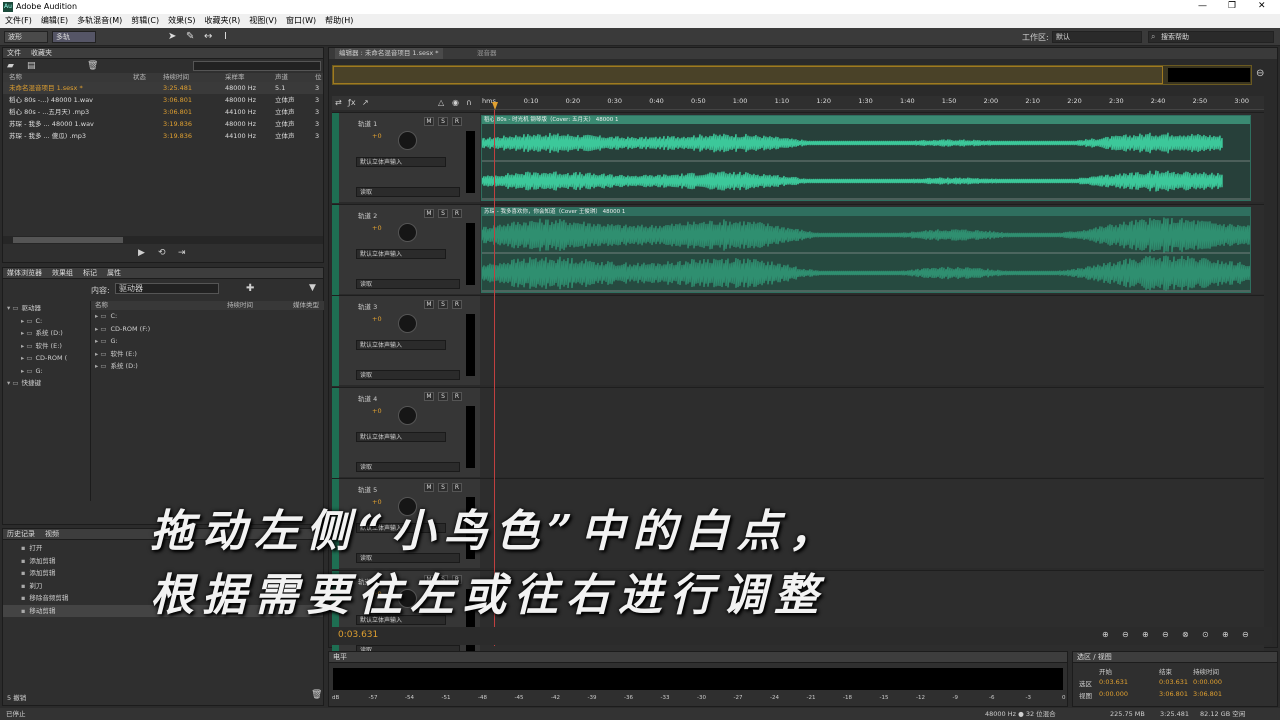 The height and width of the screenshot is (720, 1280). I want to click on time-selection-tool-icon: I, so click(225, 36).